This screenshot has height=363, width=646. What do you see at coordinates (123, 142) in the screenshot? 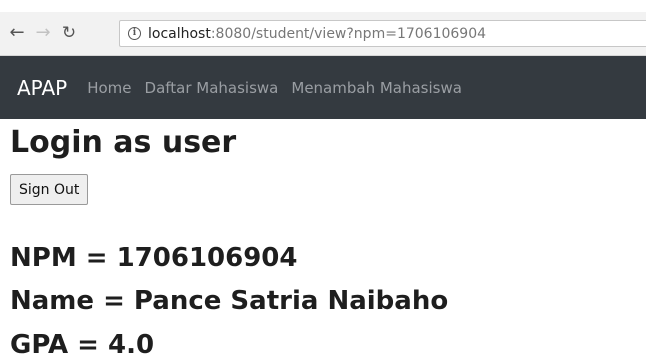
I see `page-title: Login as user` at bounding box center [123, 142].